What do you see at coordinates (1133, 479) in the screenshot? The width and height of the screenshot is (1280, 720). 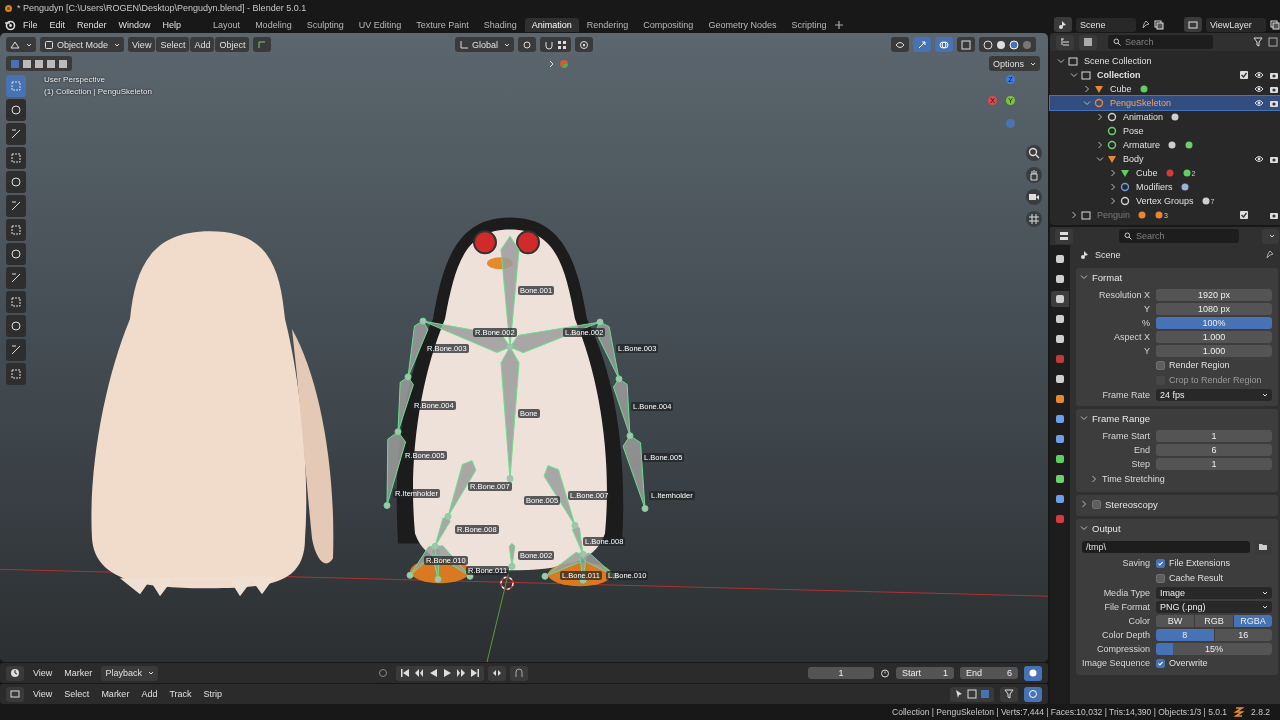 I see `subpanel-title: Time Stretching` at bounding box center [1133, 479].